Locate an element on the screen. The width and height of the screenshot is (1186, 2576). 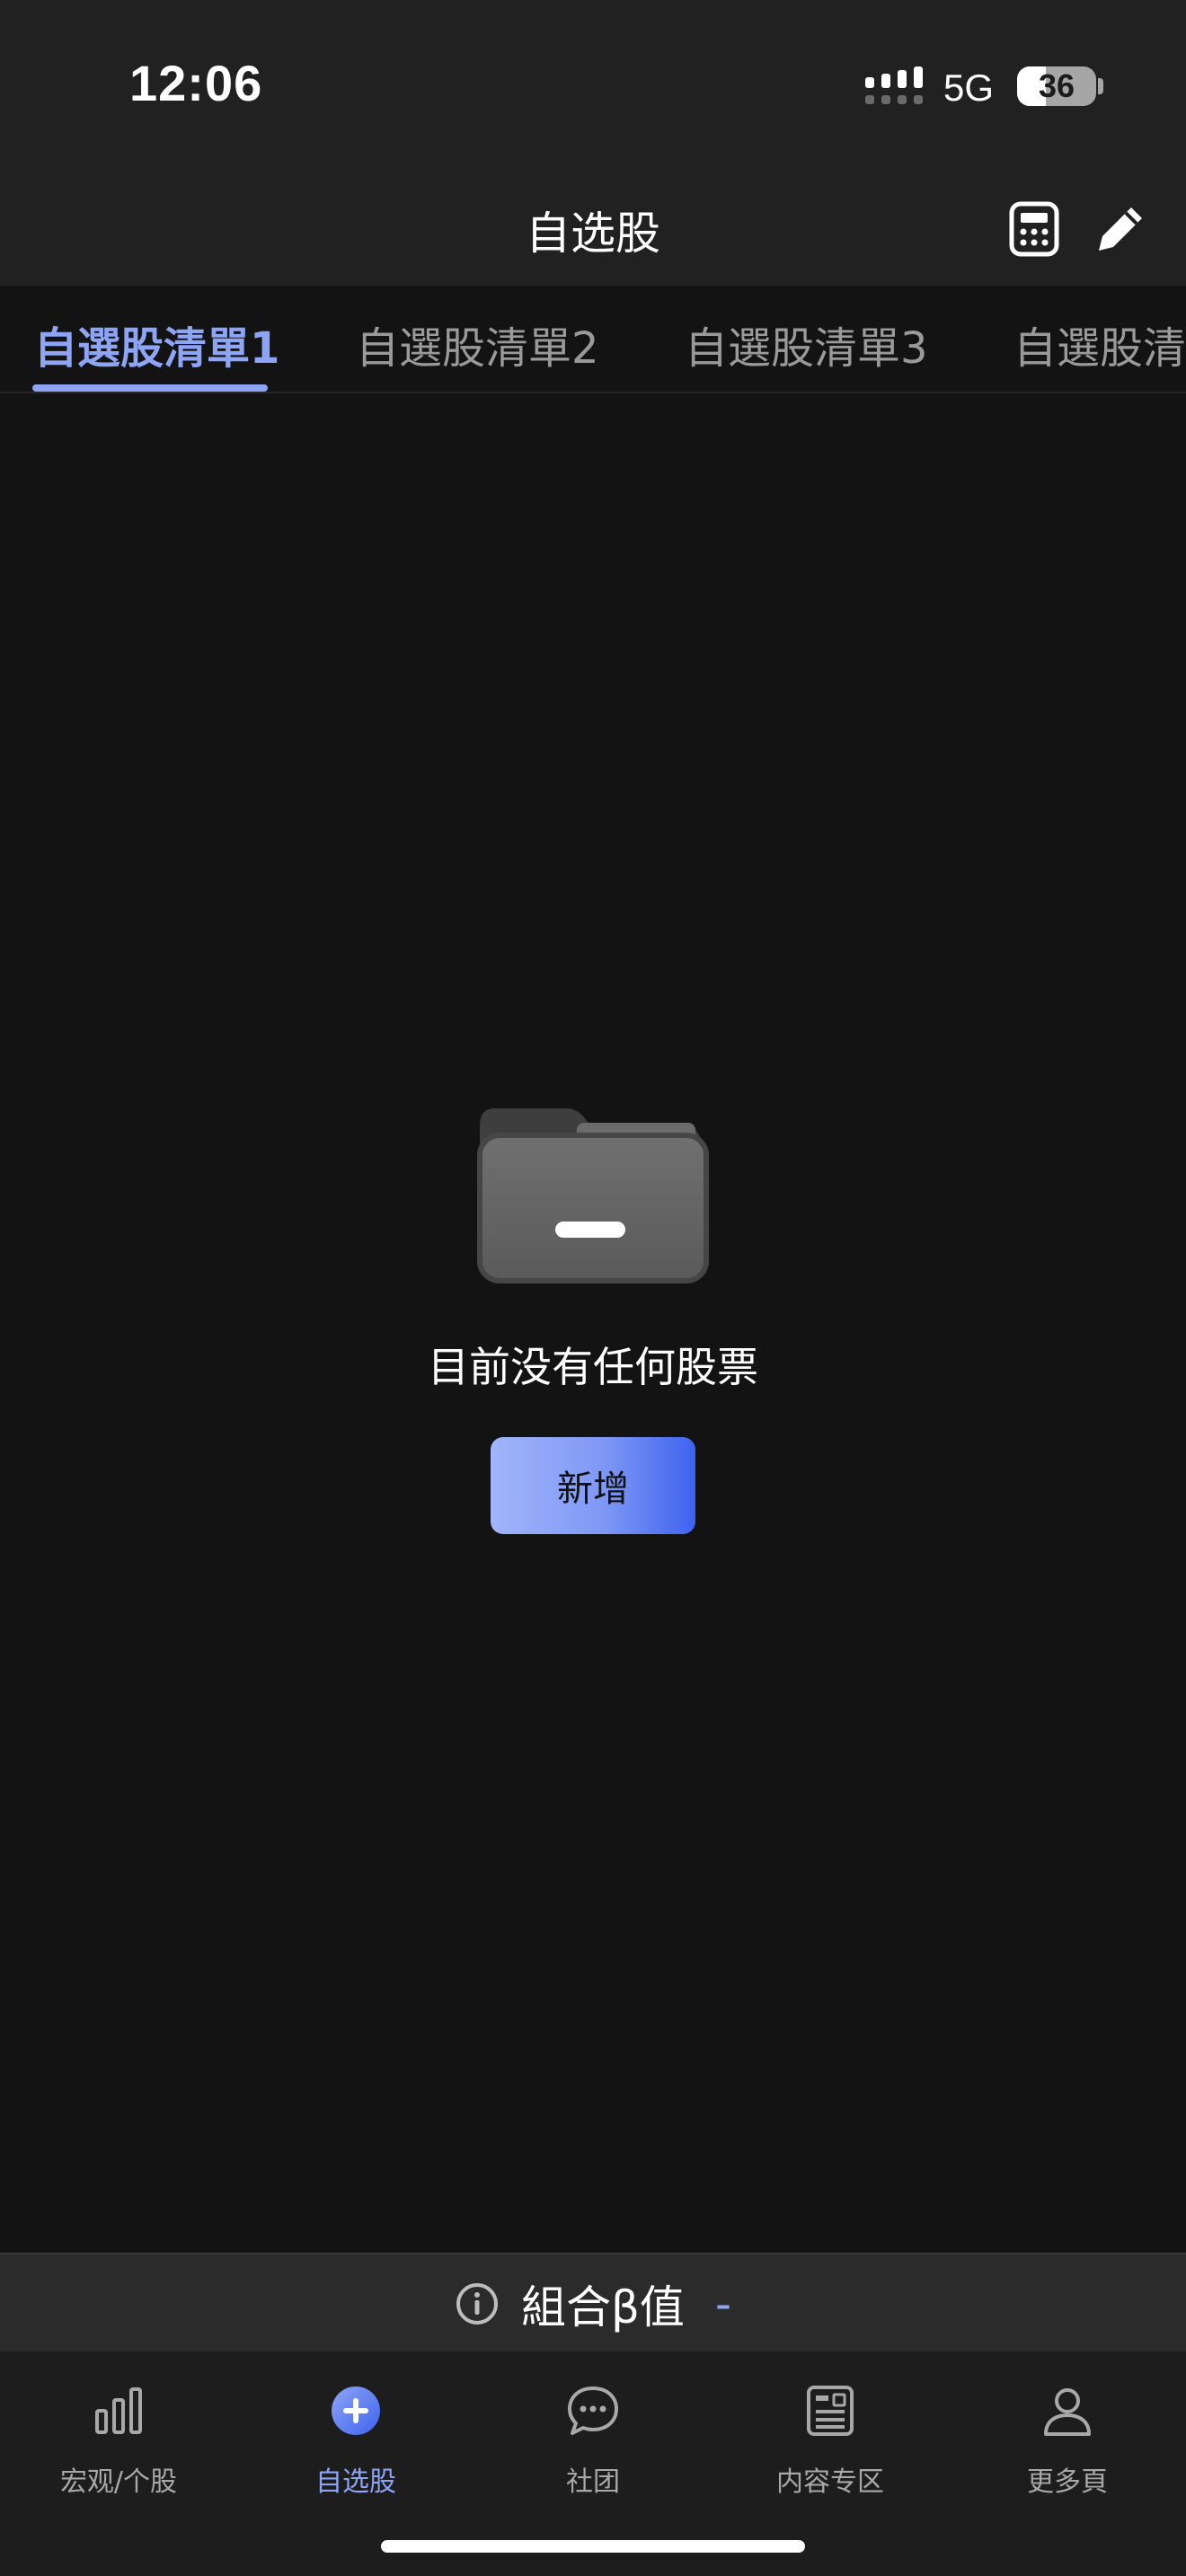
calculator-button is located at coordinates (1034, 229).